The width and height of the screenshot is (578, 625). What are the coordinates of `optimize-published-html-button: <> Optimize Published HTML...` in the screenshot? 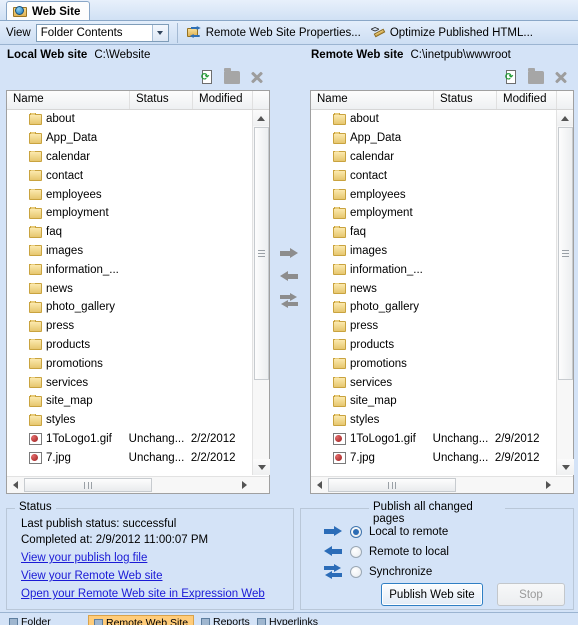 It's located at (452, 33).